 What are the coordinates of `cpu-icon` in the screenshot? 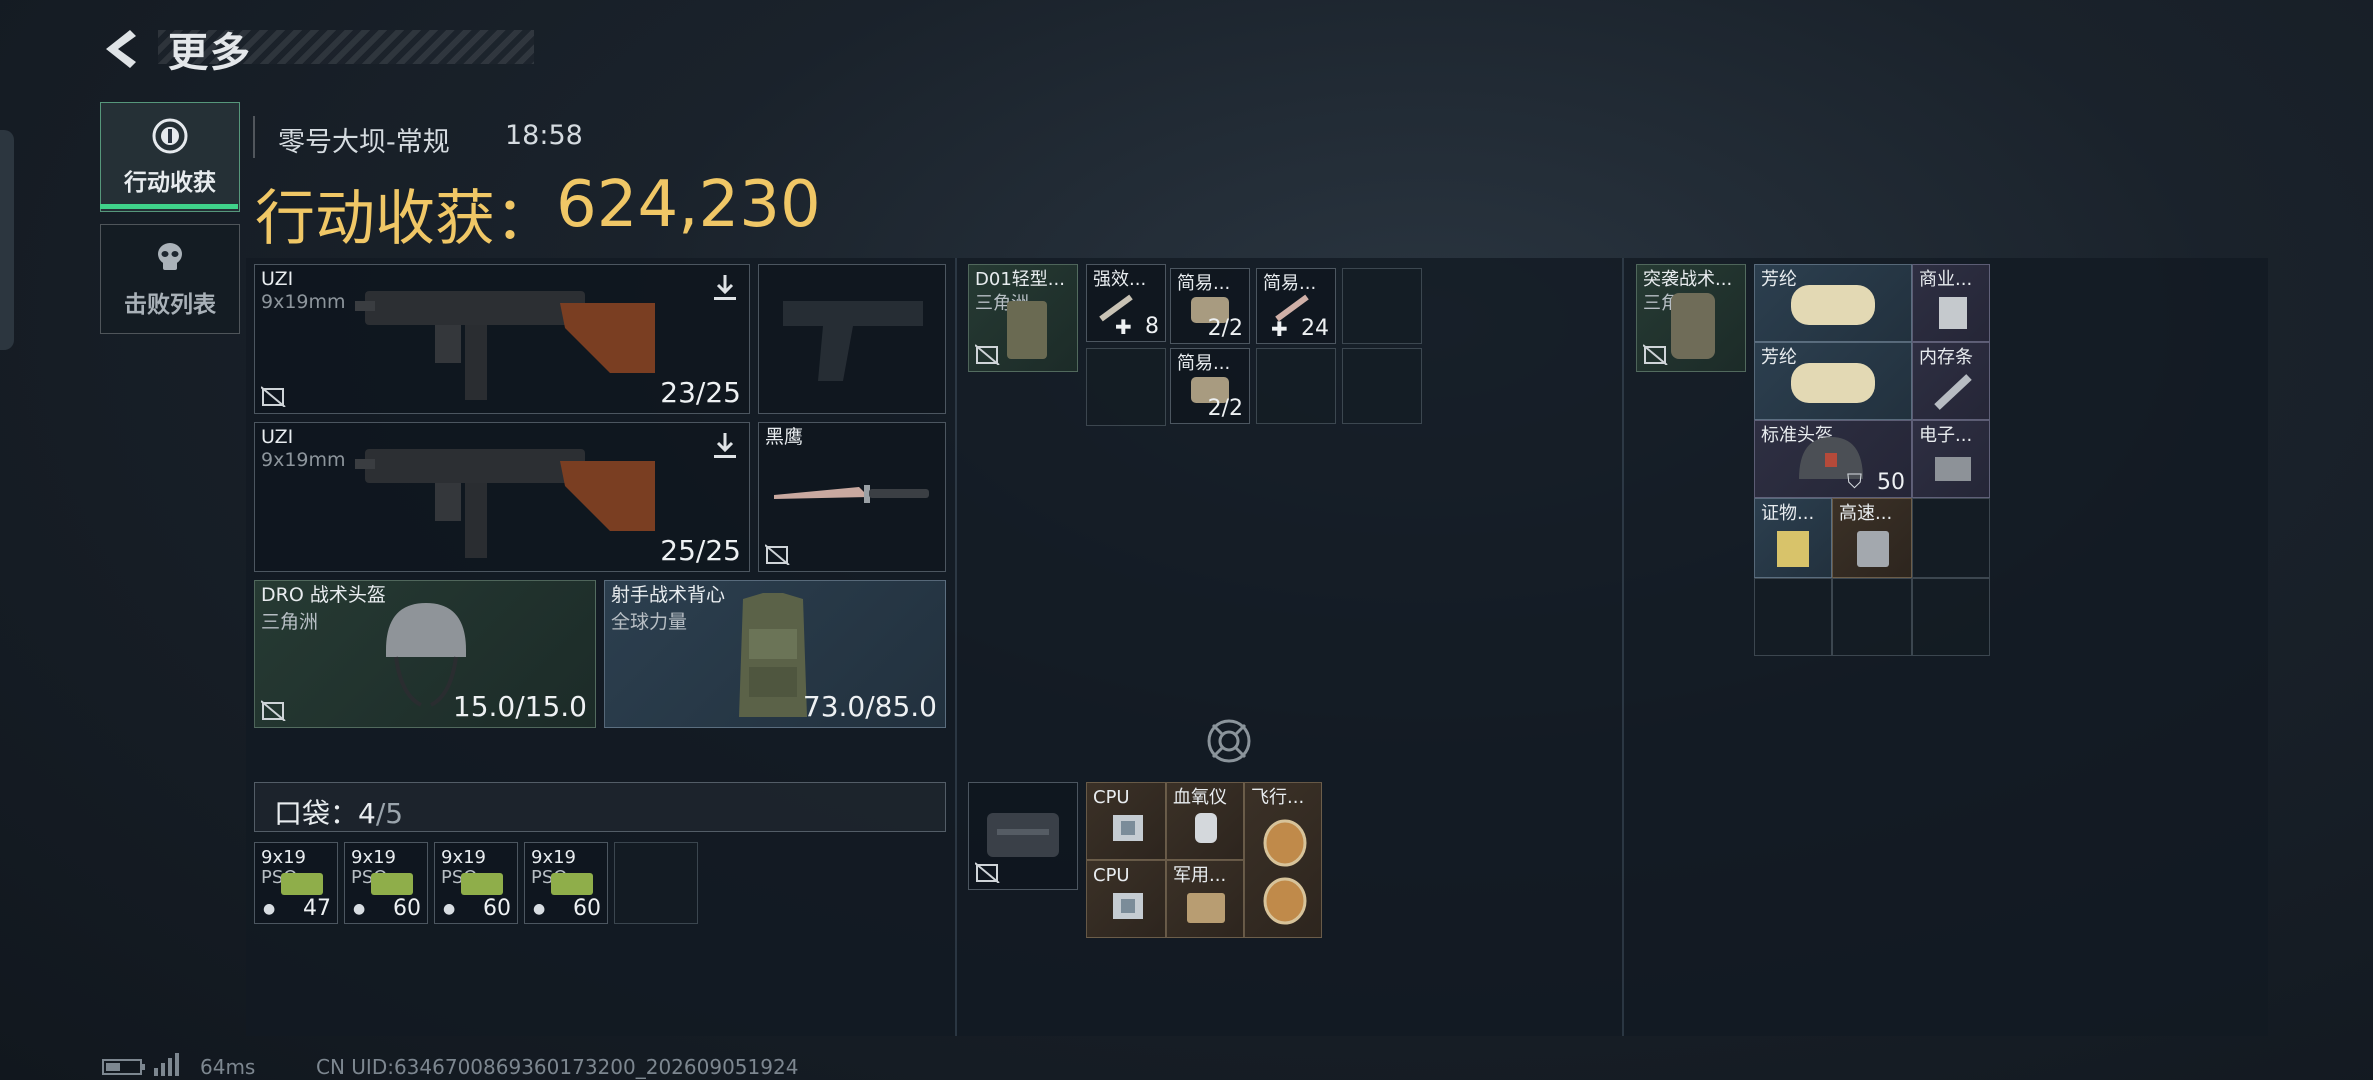 It's located at (1128, 906).